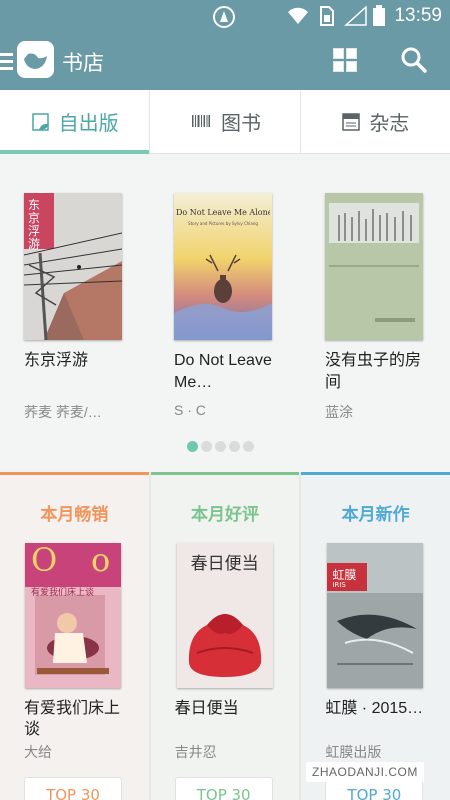  Describe the element at coordinates (345, 60) in the screenshot. I see `grid-view-icon` at that location.